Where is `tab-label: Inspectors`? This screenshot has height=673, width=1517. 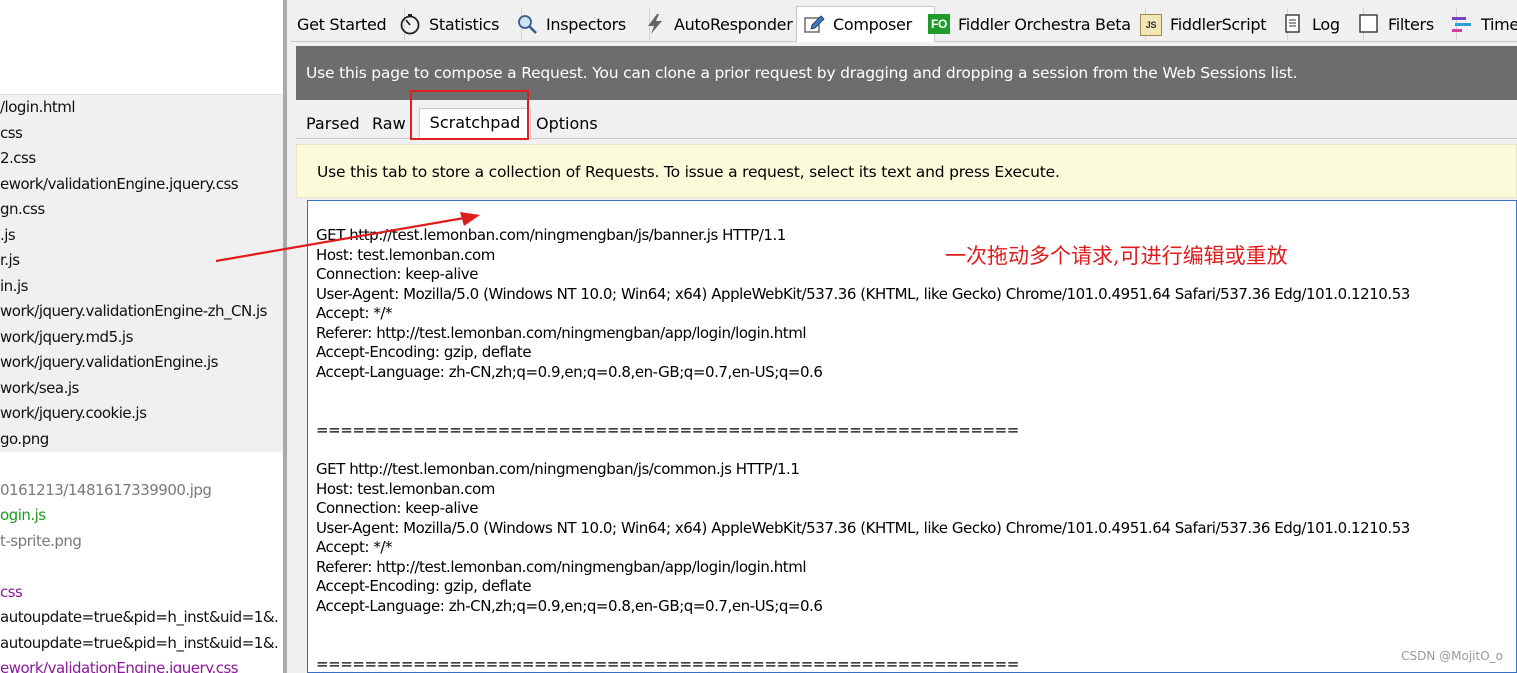
tab-label: Inspectors is located at coordinates (586, 24).